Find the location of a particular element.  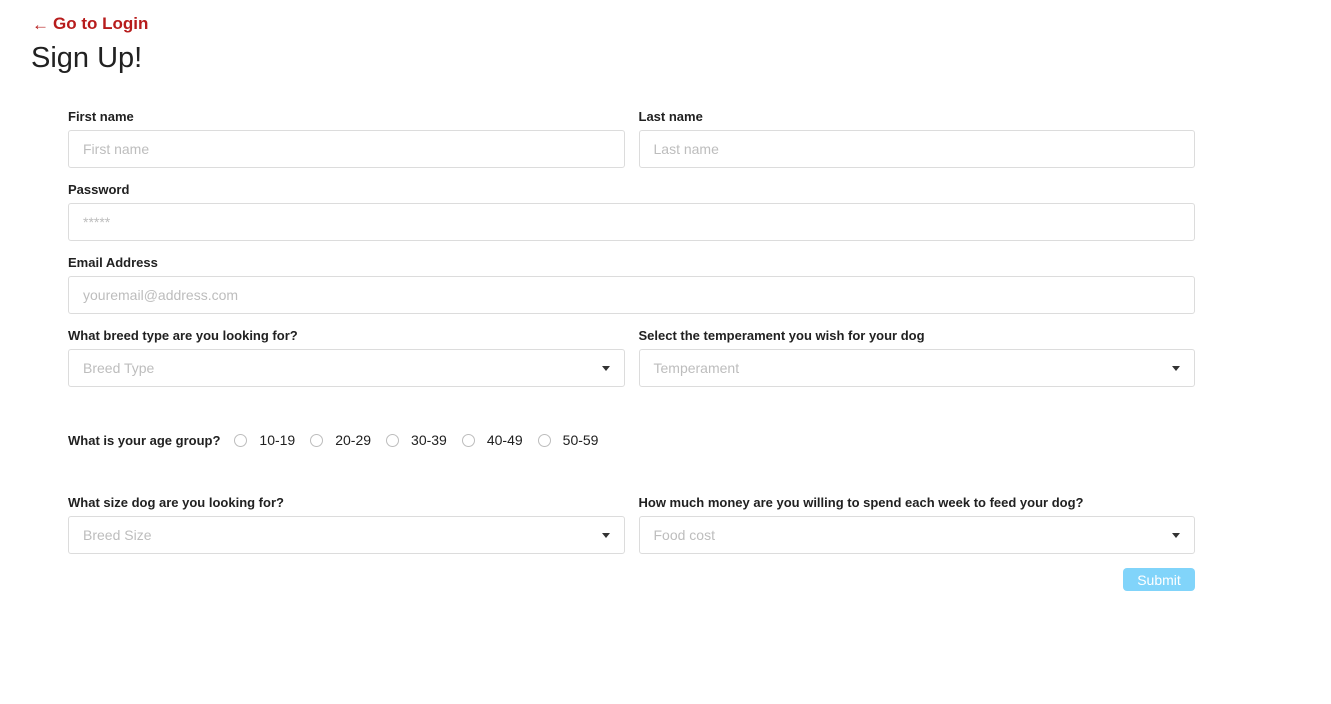

age-option-label: 30-39 is located at coordinates (429, 440).